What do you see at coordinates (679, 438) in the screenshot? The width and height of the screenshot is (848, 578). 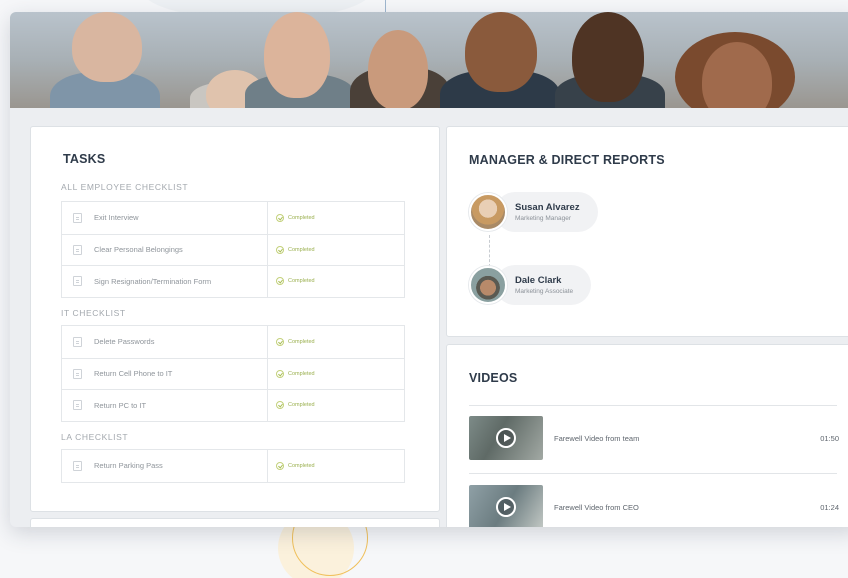 I see `video-title: Farewell Video from team` at bounding box center [679, 438].